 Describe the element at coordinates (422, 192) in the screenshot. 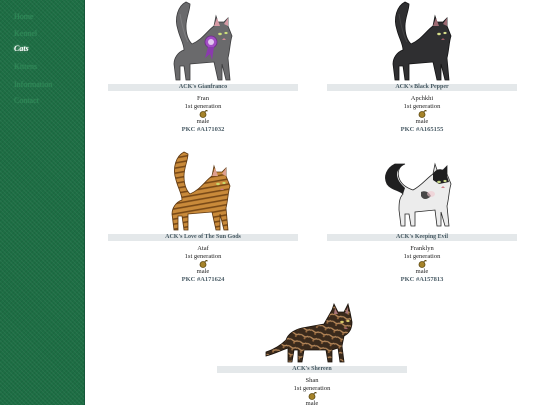

I see `cat-image-bicolor` at that location.